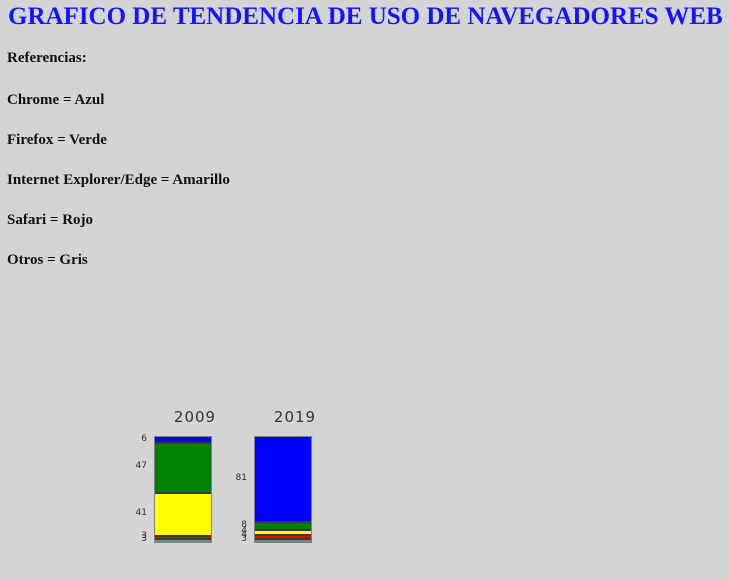  What do you see at coordinates (144, 438) in the screenshot?
I see `value-label-2009-chrome: 6` at bounding box center [144, 438].